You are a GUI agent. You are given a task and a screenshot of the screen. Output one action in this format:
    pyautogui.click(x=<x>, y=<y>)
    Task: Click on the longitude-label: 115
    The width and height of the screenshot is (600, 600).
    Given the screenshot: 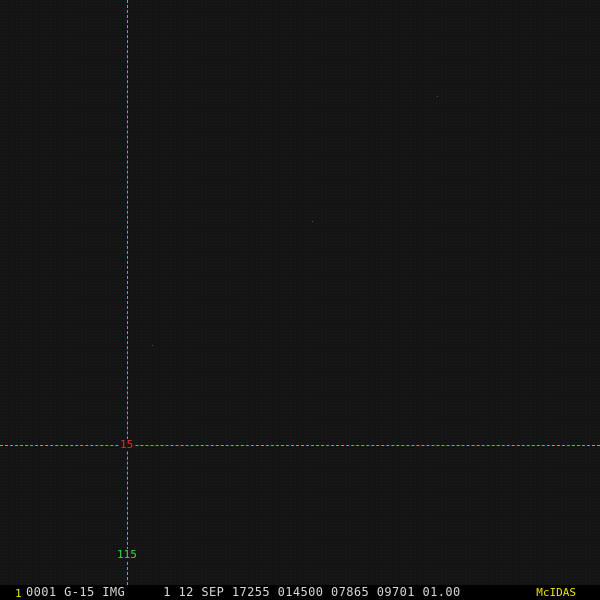 What is the action you would take?
    pyautogui.click(x=127, y=554)
    